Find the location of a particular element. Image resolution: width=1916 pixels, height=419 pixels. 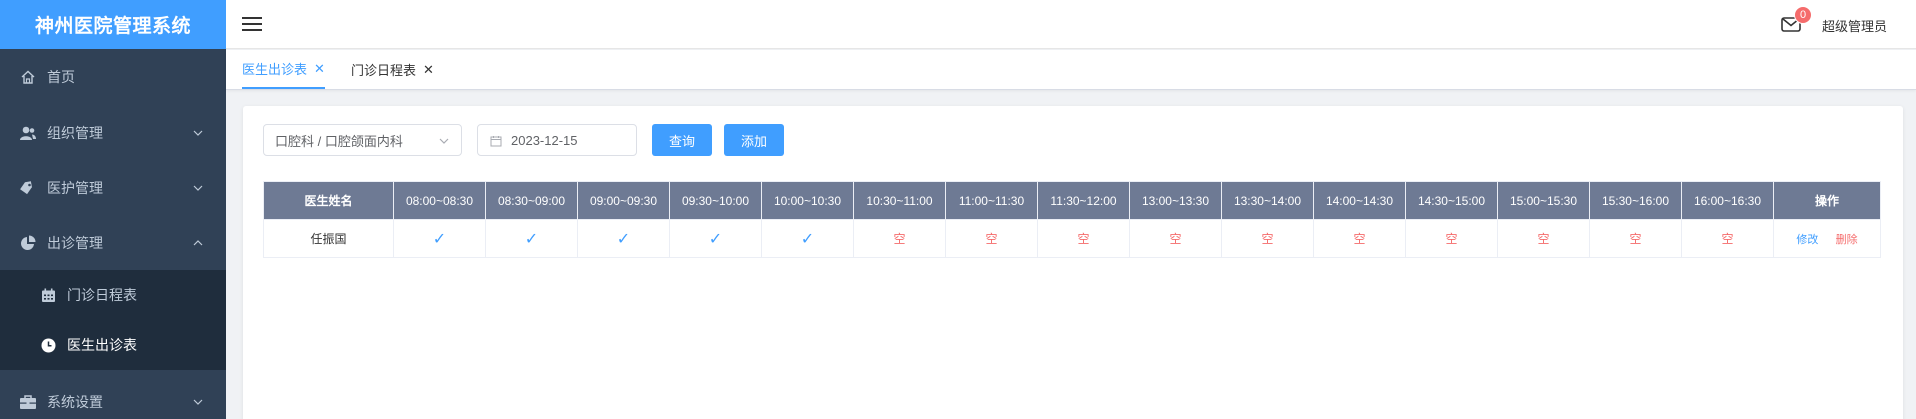

tab-label: 医生出诊表 is located at coordinates (275, 69).